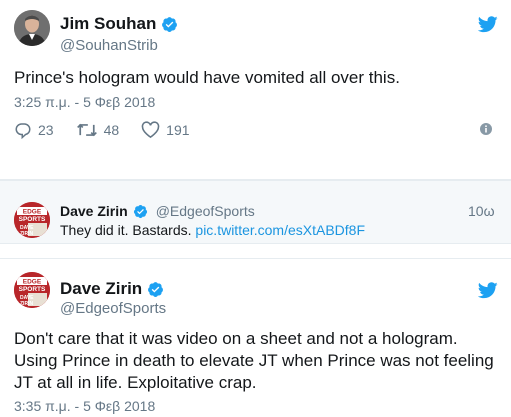 The image size is (511, 417). I want to click on retweet-icon, so click(86, 130).